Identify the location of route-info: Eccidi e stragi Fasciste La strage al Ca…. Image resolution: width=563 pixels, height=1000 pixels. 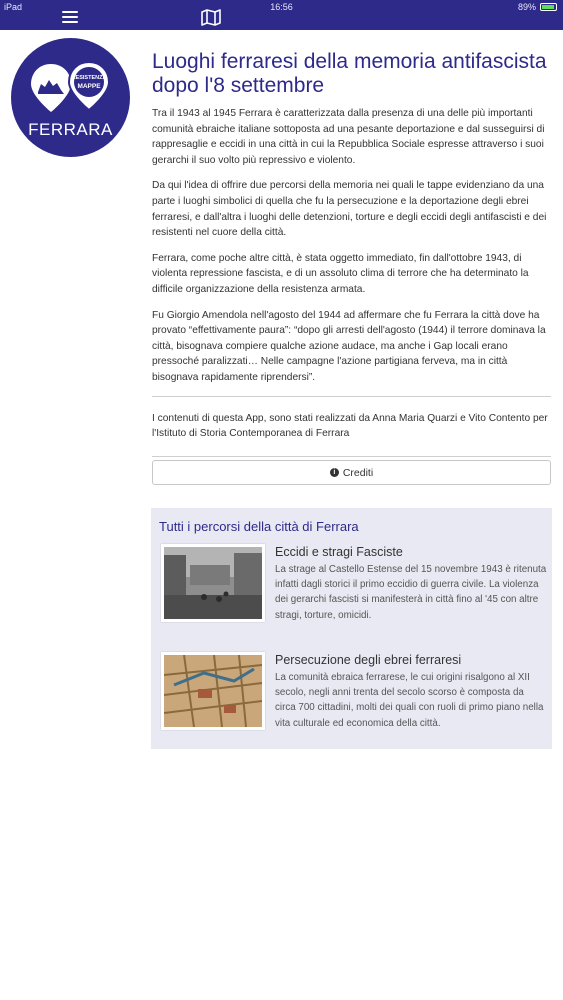
(411, 583).